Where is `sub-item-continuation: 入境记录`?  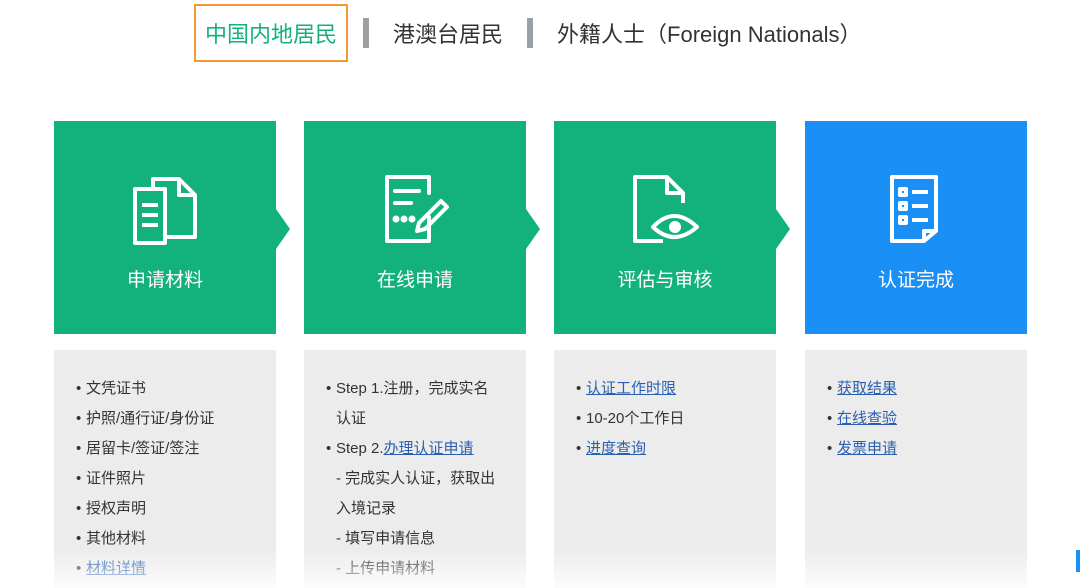 sub-item-continuation: 入境记录 is located at coordinates (366, 508).